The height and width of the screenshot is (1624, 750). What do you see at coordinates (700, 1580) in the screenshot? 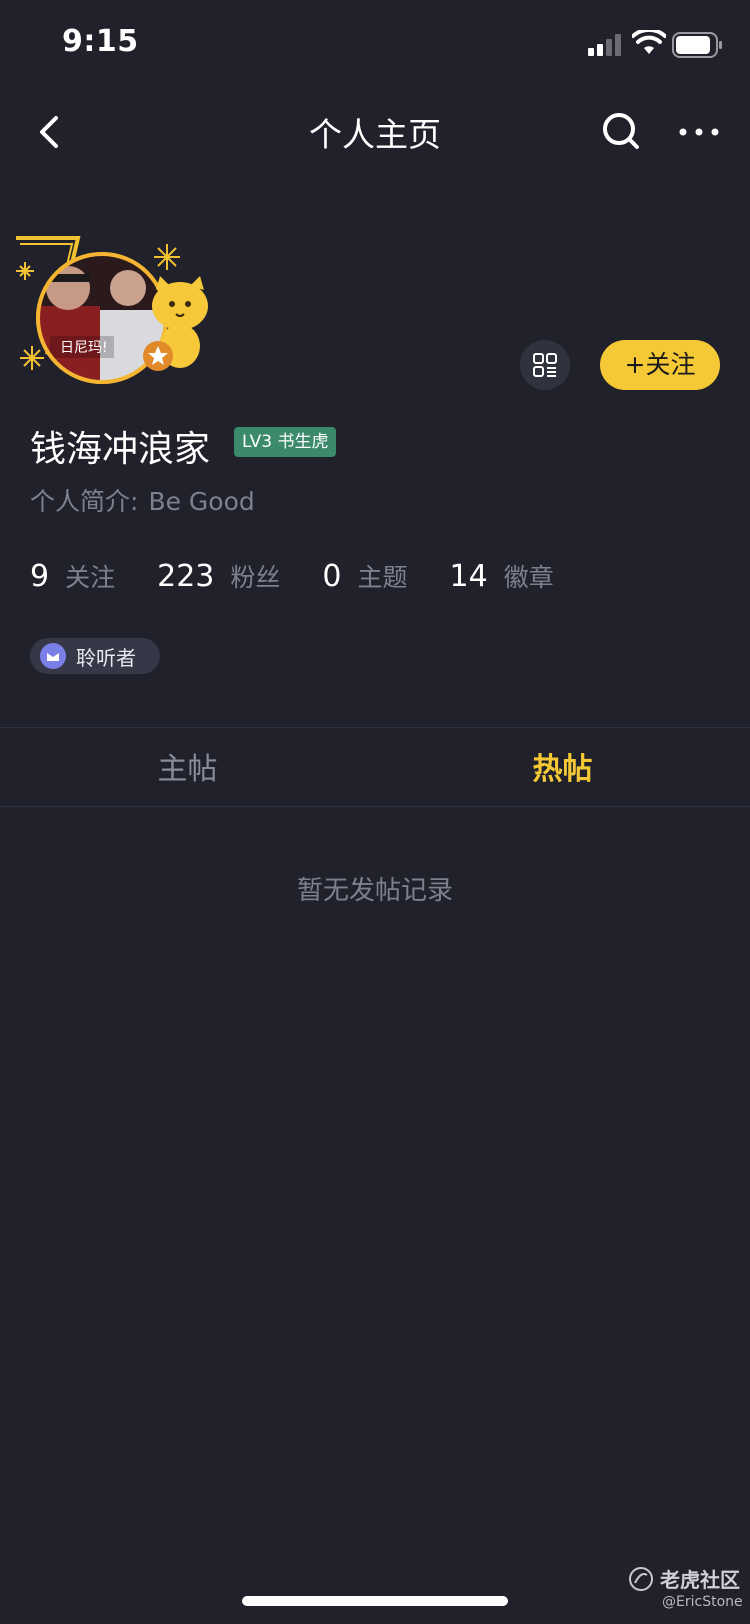
I see `watermark-brand: 老虎社区` at bounding box center [700, 1580].